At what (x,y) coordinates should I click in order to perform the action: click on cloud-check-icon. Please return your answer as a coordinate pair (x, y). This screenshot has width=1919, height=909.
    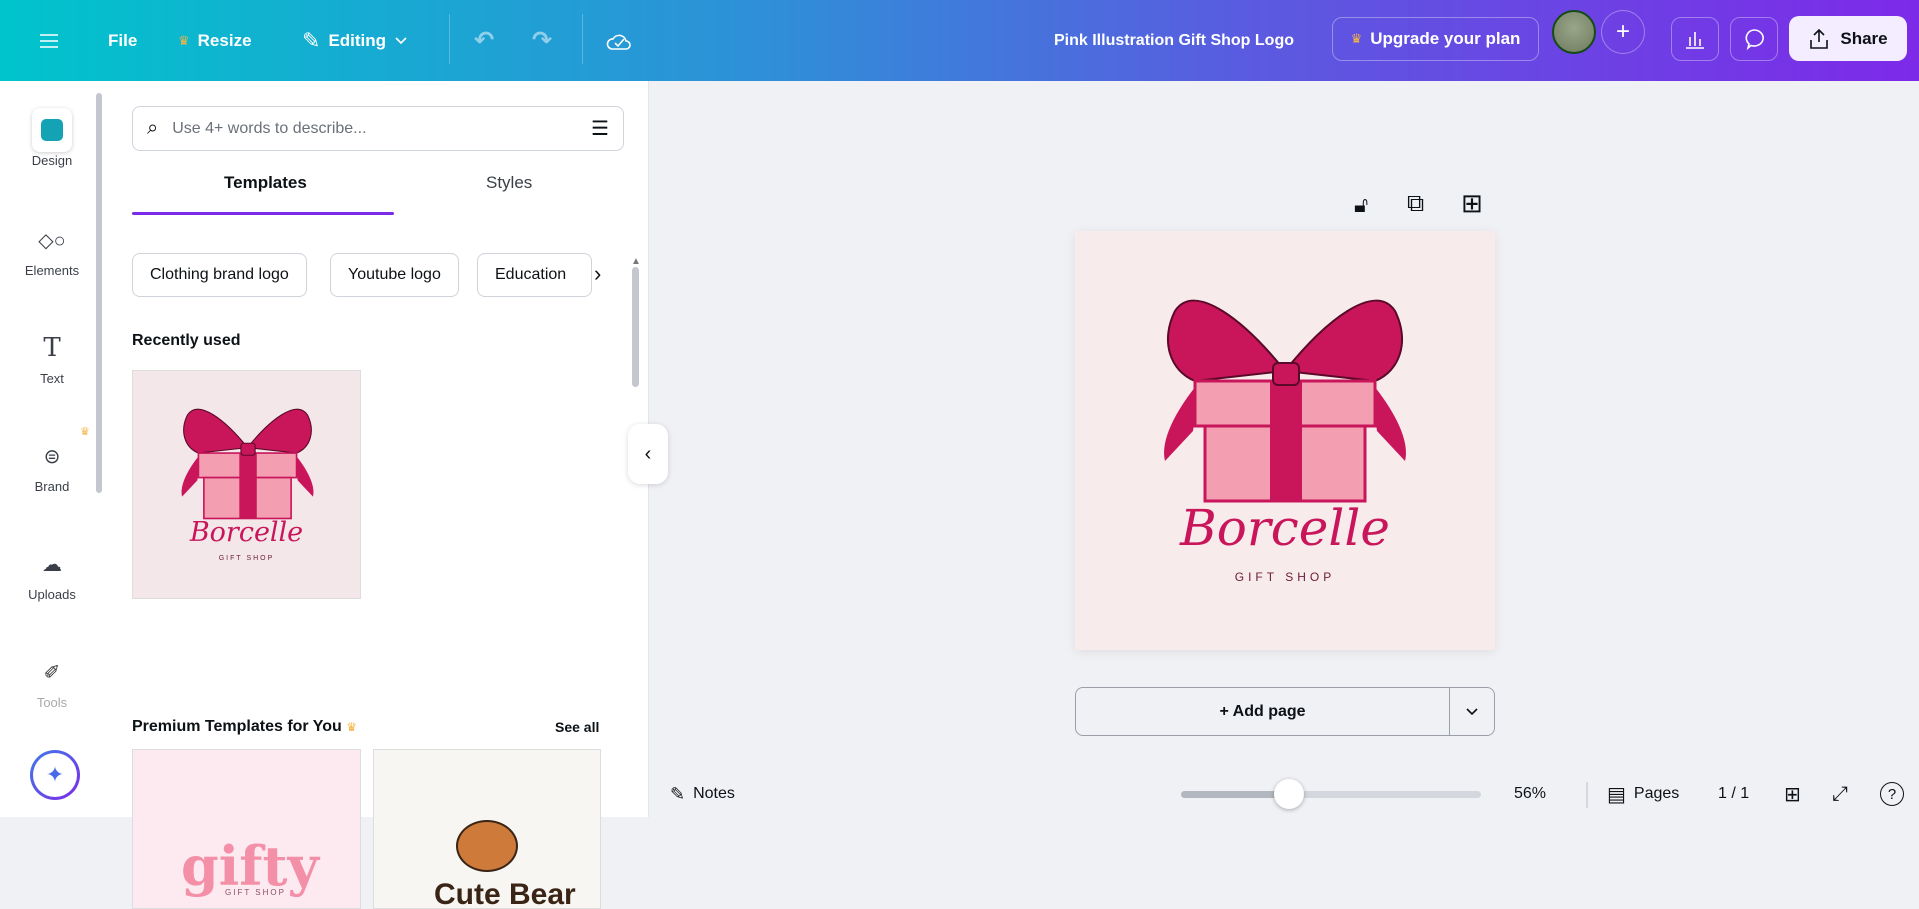
    Looking at the image, I should click on (618, 42).